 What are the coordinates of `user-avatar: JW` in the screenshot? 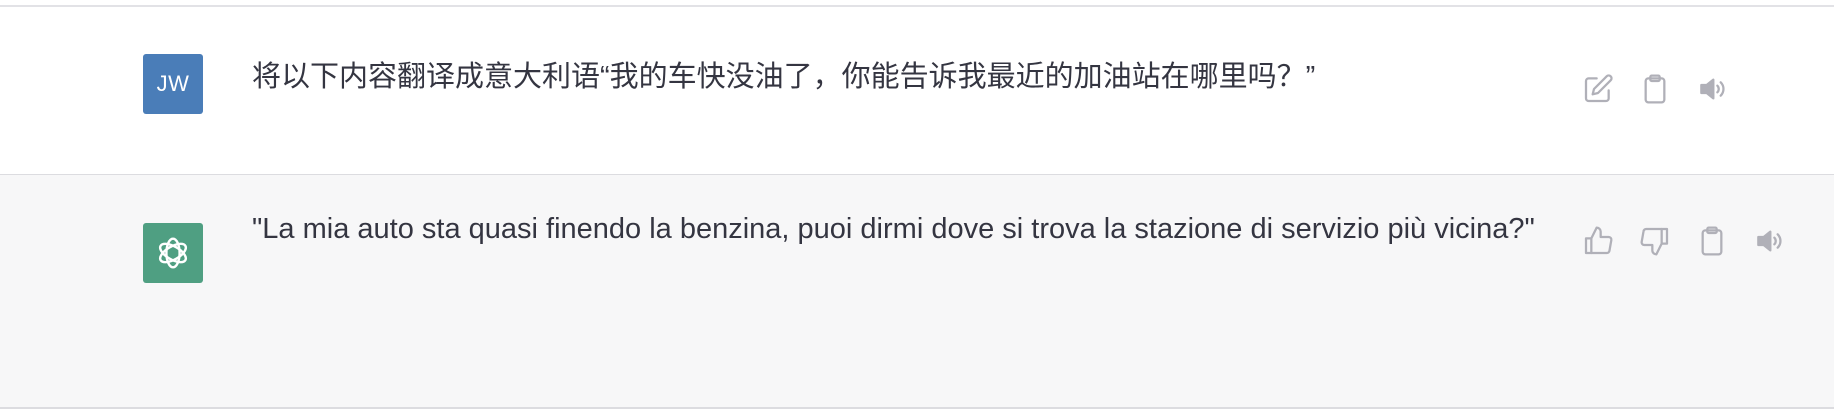 It's located at (173, 84).